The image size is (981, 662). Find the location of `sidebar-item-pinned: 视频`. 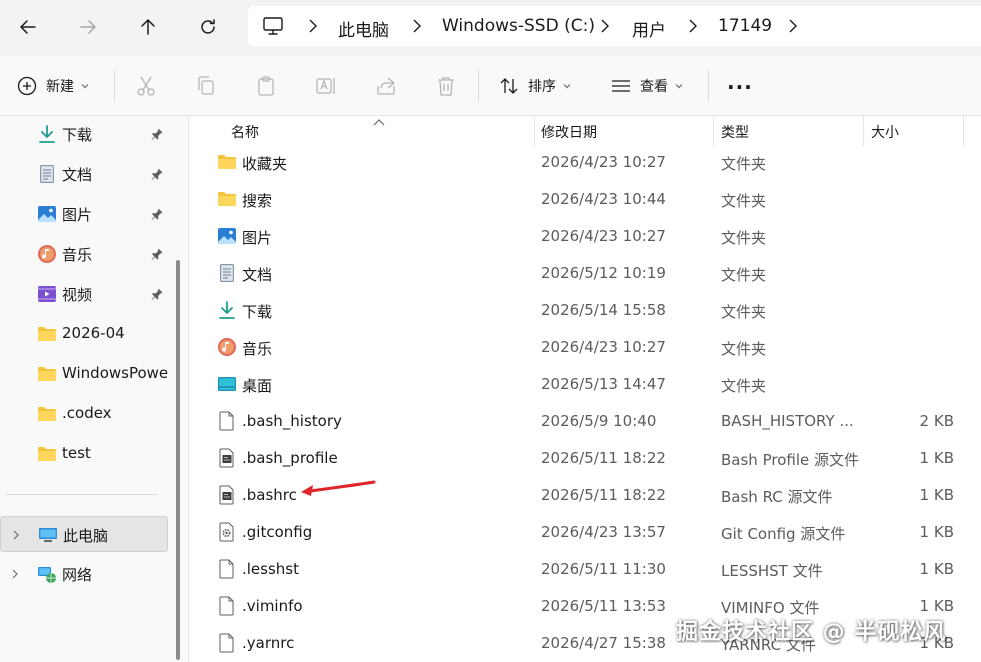

sidebar-item-pinned: 视频 is located at coordinates (86, 294).